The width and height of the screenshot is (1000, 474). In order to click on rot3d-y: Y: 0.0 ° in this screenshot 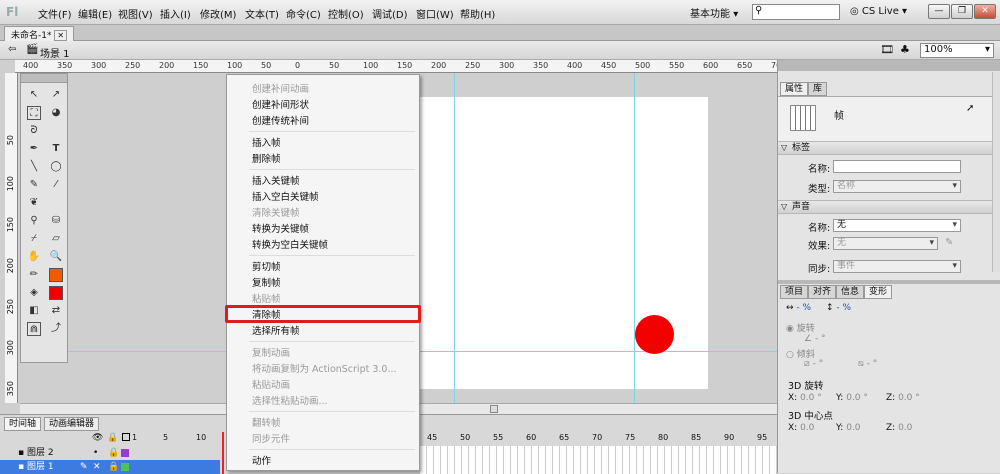, I will do `click(852, 398)`.